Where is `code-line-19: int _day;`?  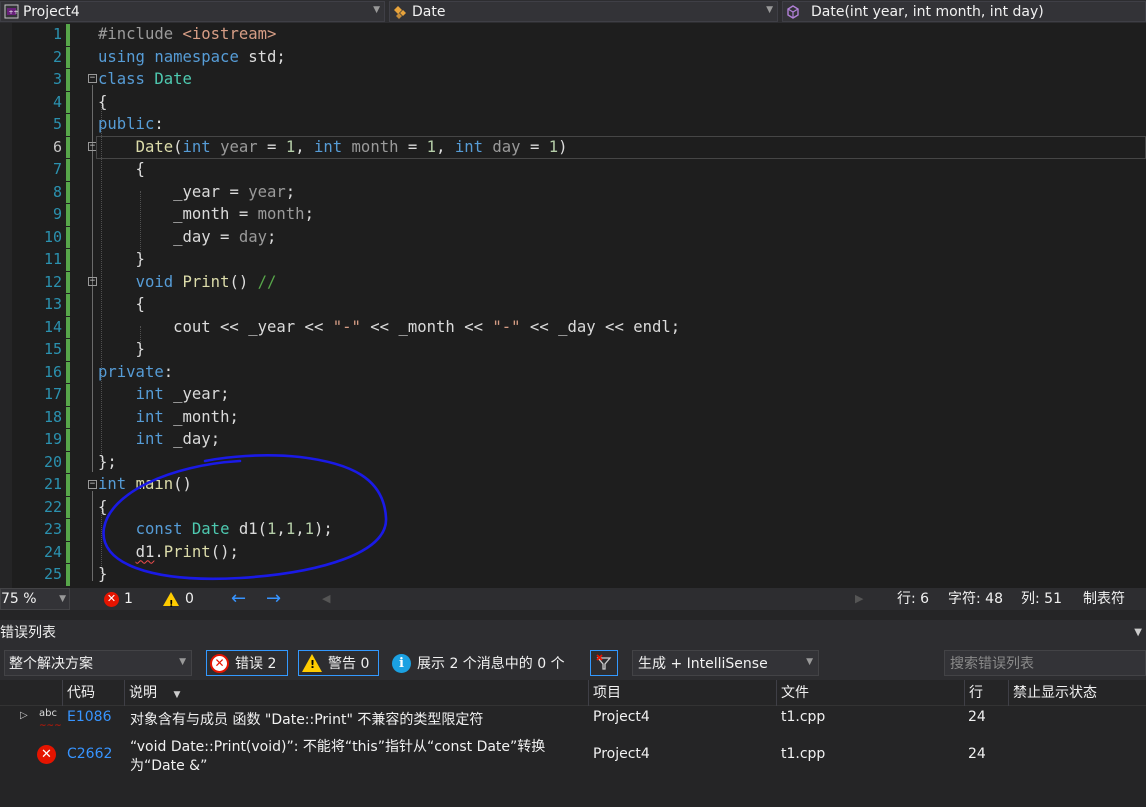 code-line-19: int _day; is located at coordinates (178, 439).